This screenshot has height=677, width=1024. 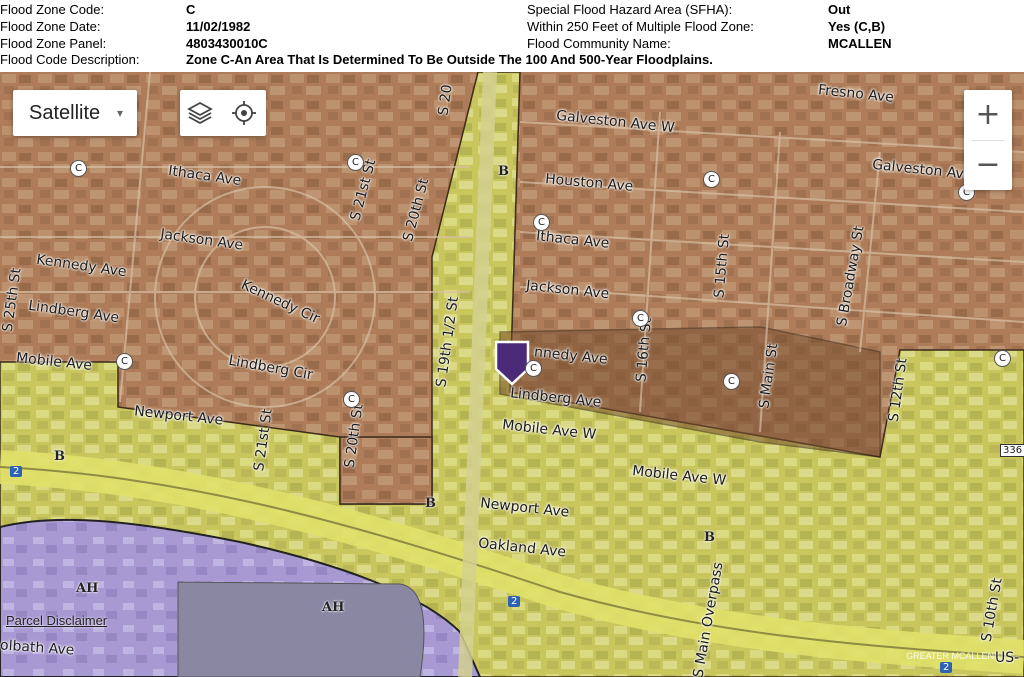 What do you see at coordinates (65, 113) in the screenshot?
I see `map-type-label: Satellite` at bounding box center [65, 113].